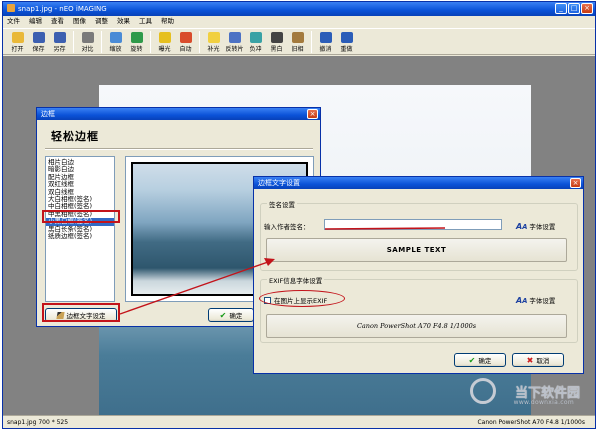 The height and width of the screenshot is (431, 600). Describe the element at coordinates (101, 21) in the screenshot. I see `menu-adjust: 调整` at that location.